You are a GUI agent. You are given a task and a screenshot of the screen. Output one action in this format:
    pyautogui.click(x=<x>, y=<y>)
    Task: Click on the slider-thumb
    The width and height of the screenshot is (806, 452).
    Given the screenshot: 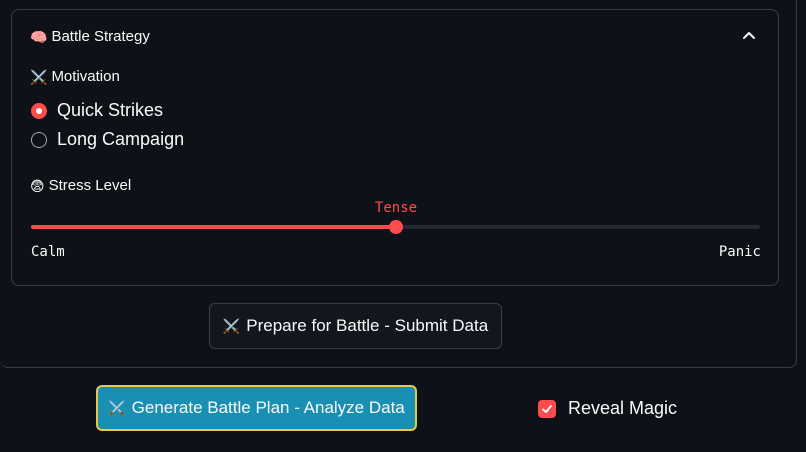 What is the action you would take?
    pyautogui.click(x=396, y=227)
    